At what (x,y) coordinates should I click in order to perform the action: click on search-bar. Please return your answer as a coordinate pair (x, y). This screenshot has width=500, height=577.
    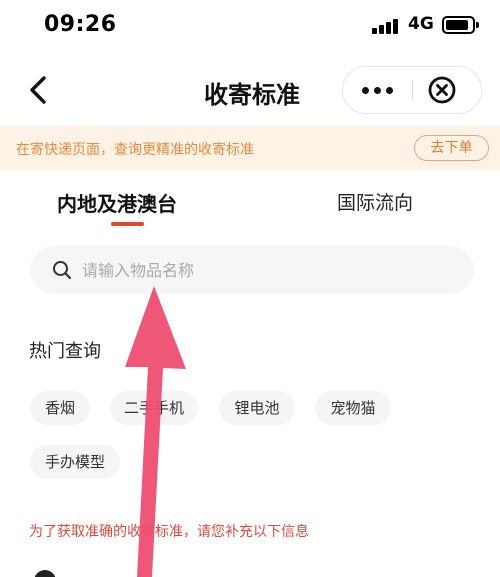
    Looking at the image, I should click on (252, 270).